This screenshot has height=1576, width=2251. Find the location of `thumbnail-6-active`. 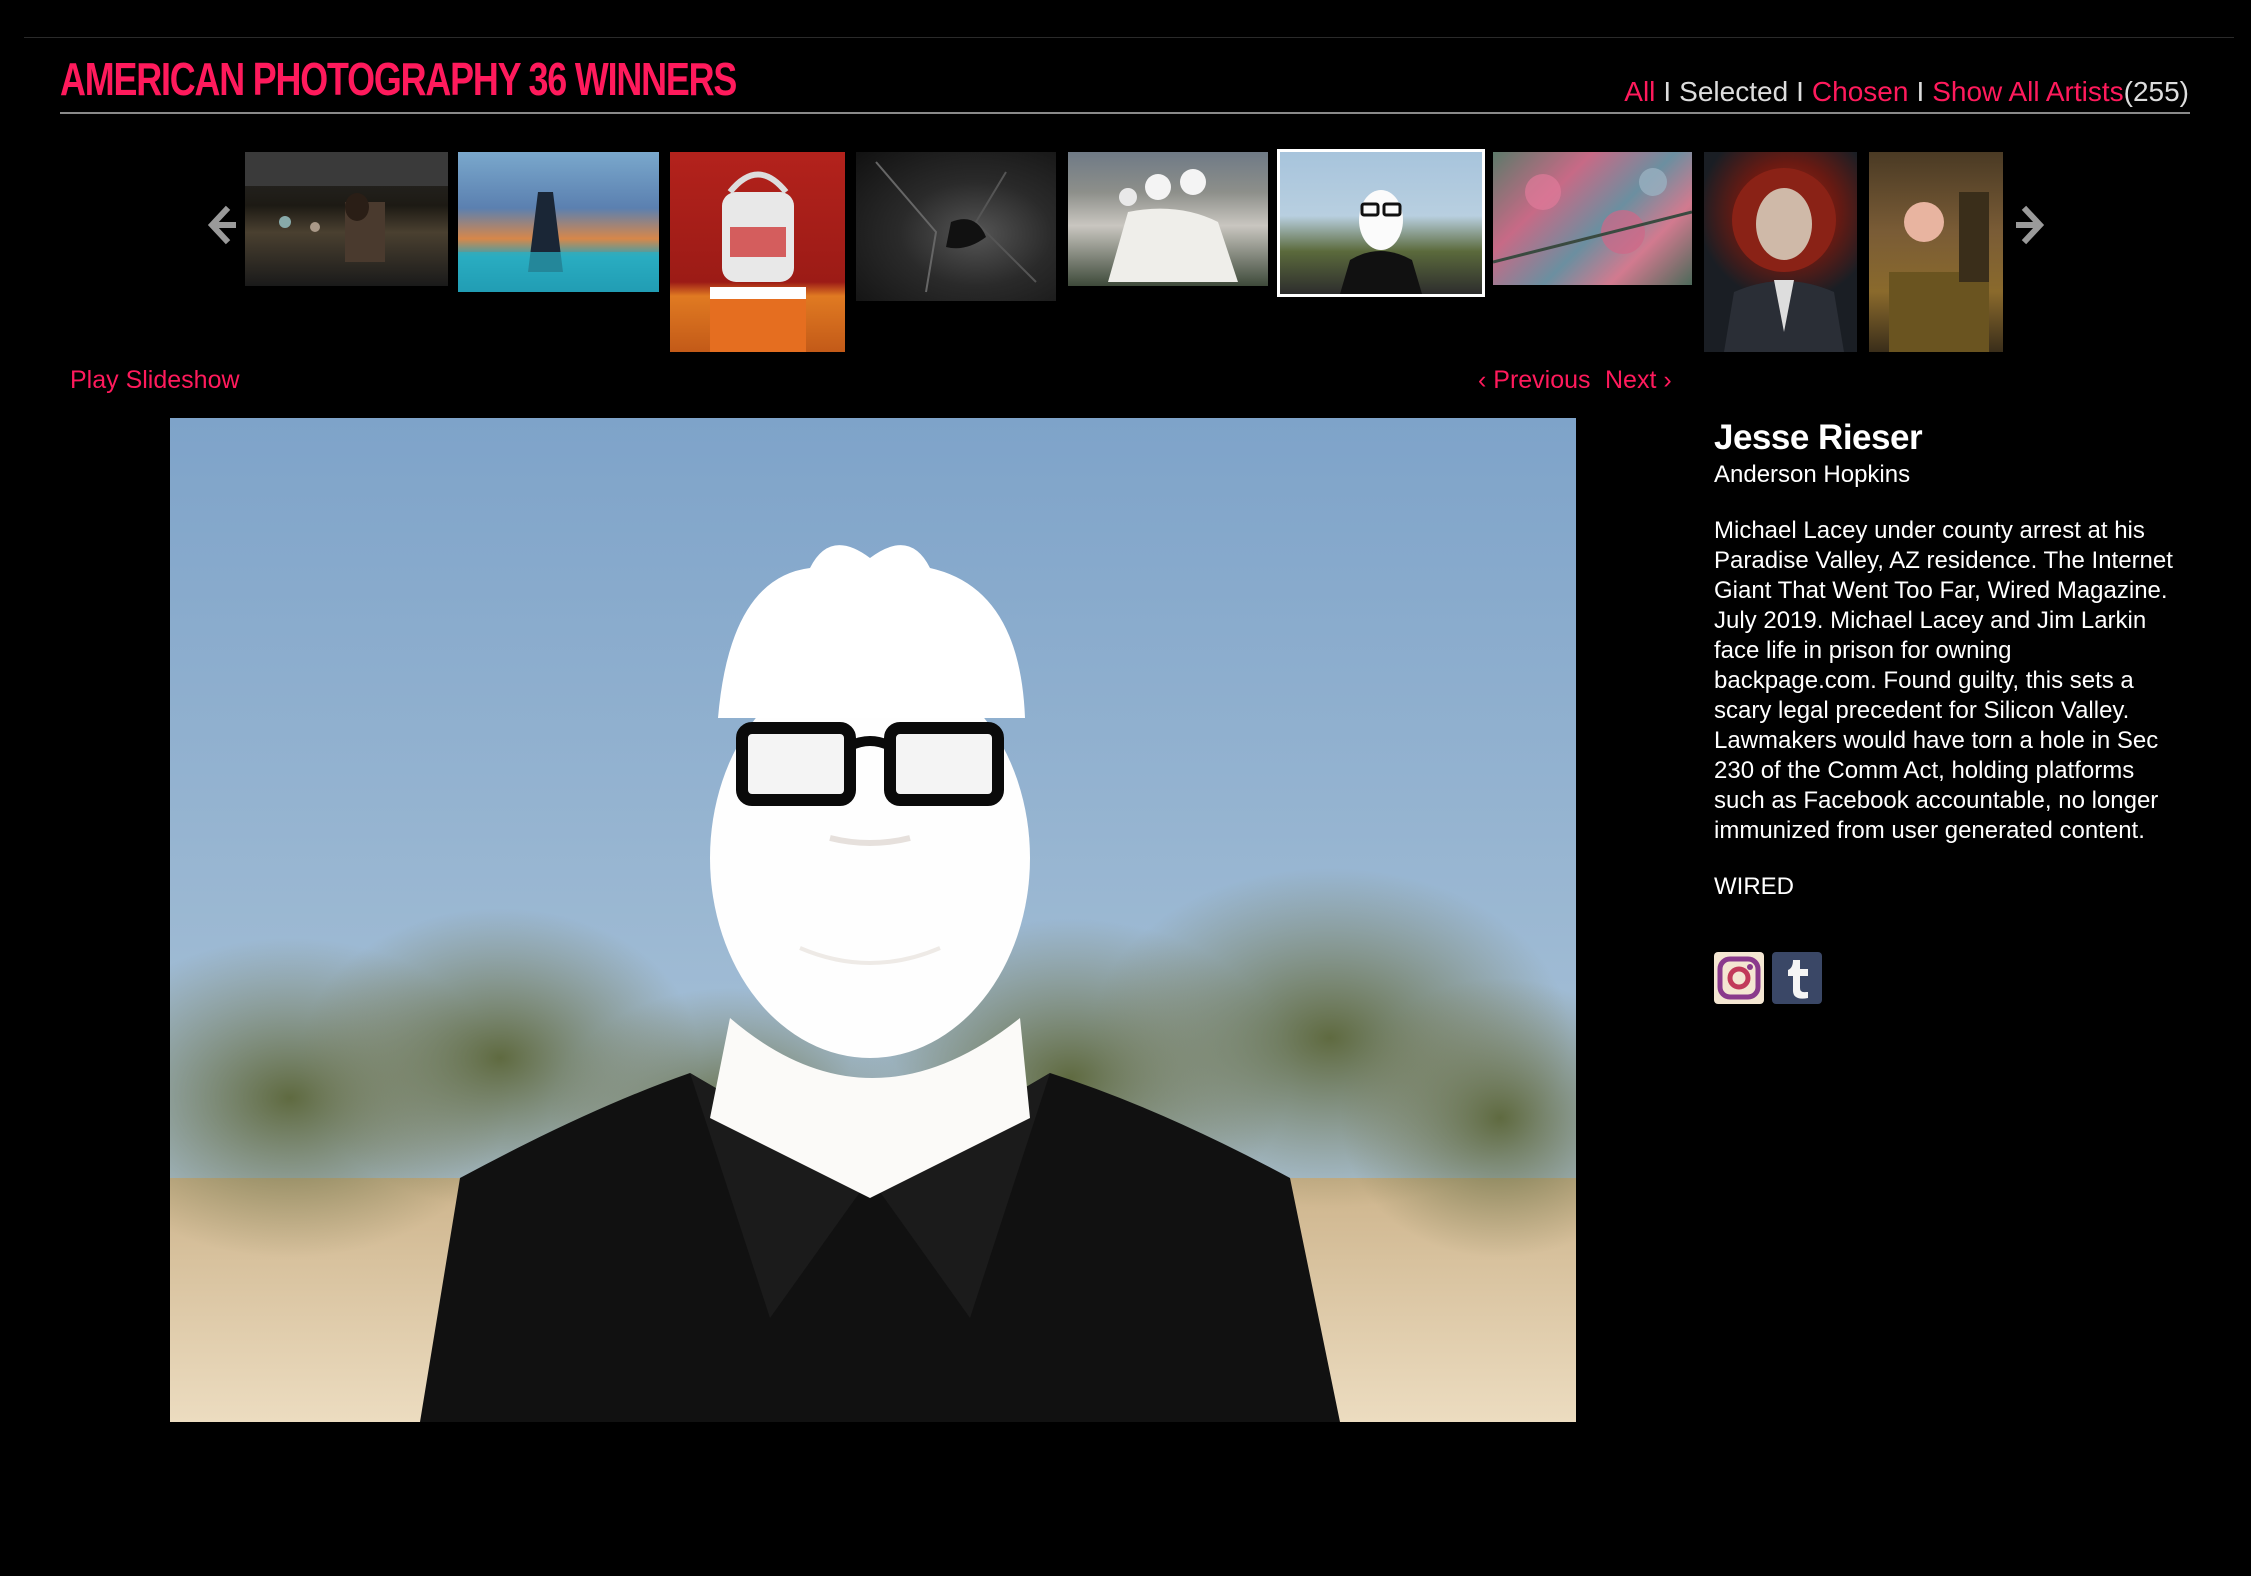

thumbnail-6-active is located at coordinates (1381, 223).